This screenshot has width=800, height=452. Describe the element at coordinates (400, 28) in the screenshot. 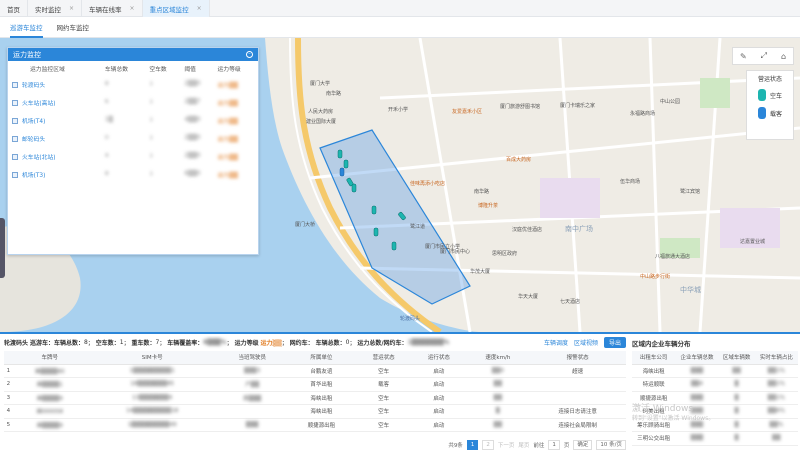

I see `sub-tab-bar: 巡游车监控 网约车监控` at that location.